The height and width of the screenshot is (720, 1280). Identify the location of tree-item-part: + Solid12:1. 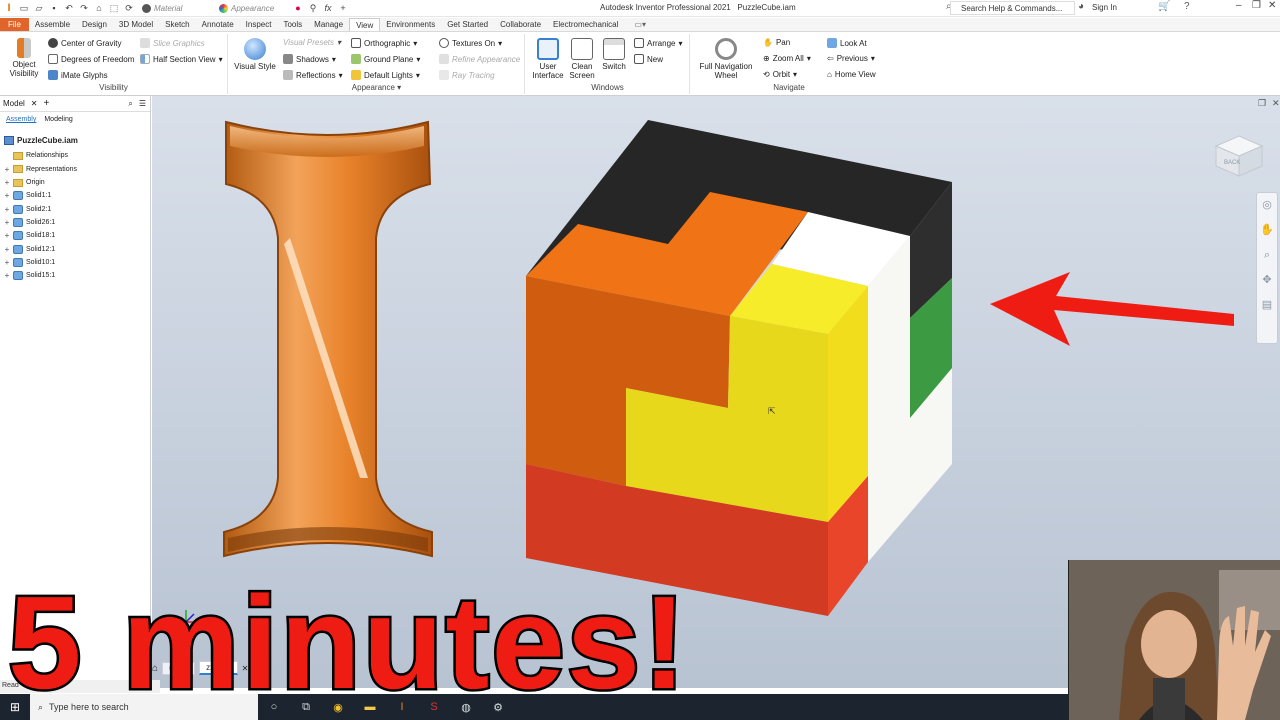
(77, 248).